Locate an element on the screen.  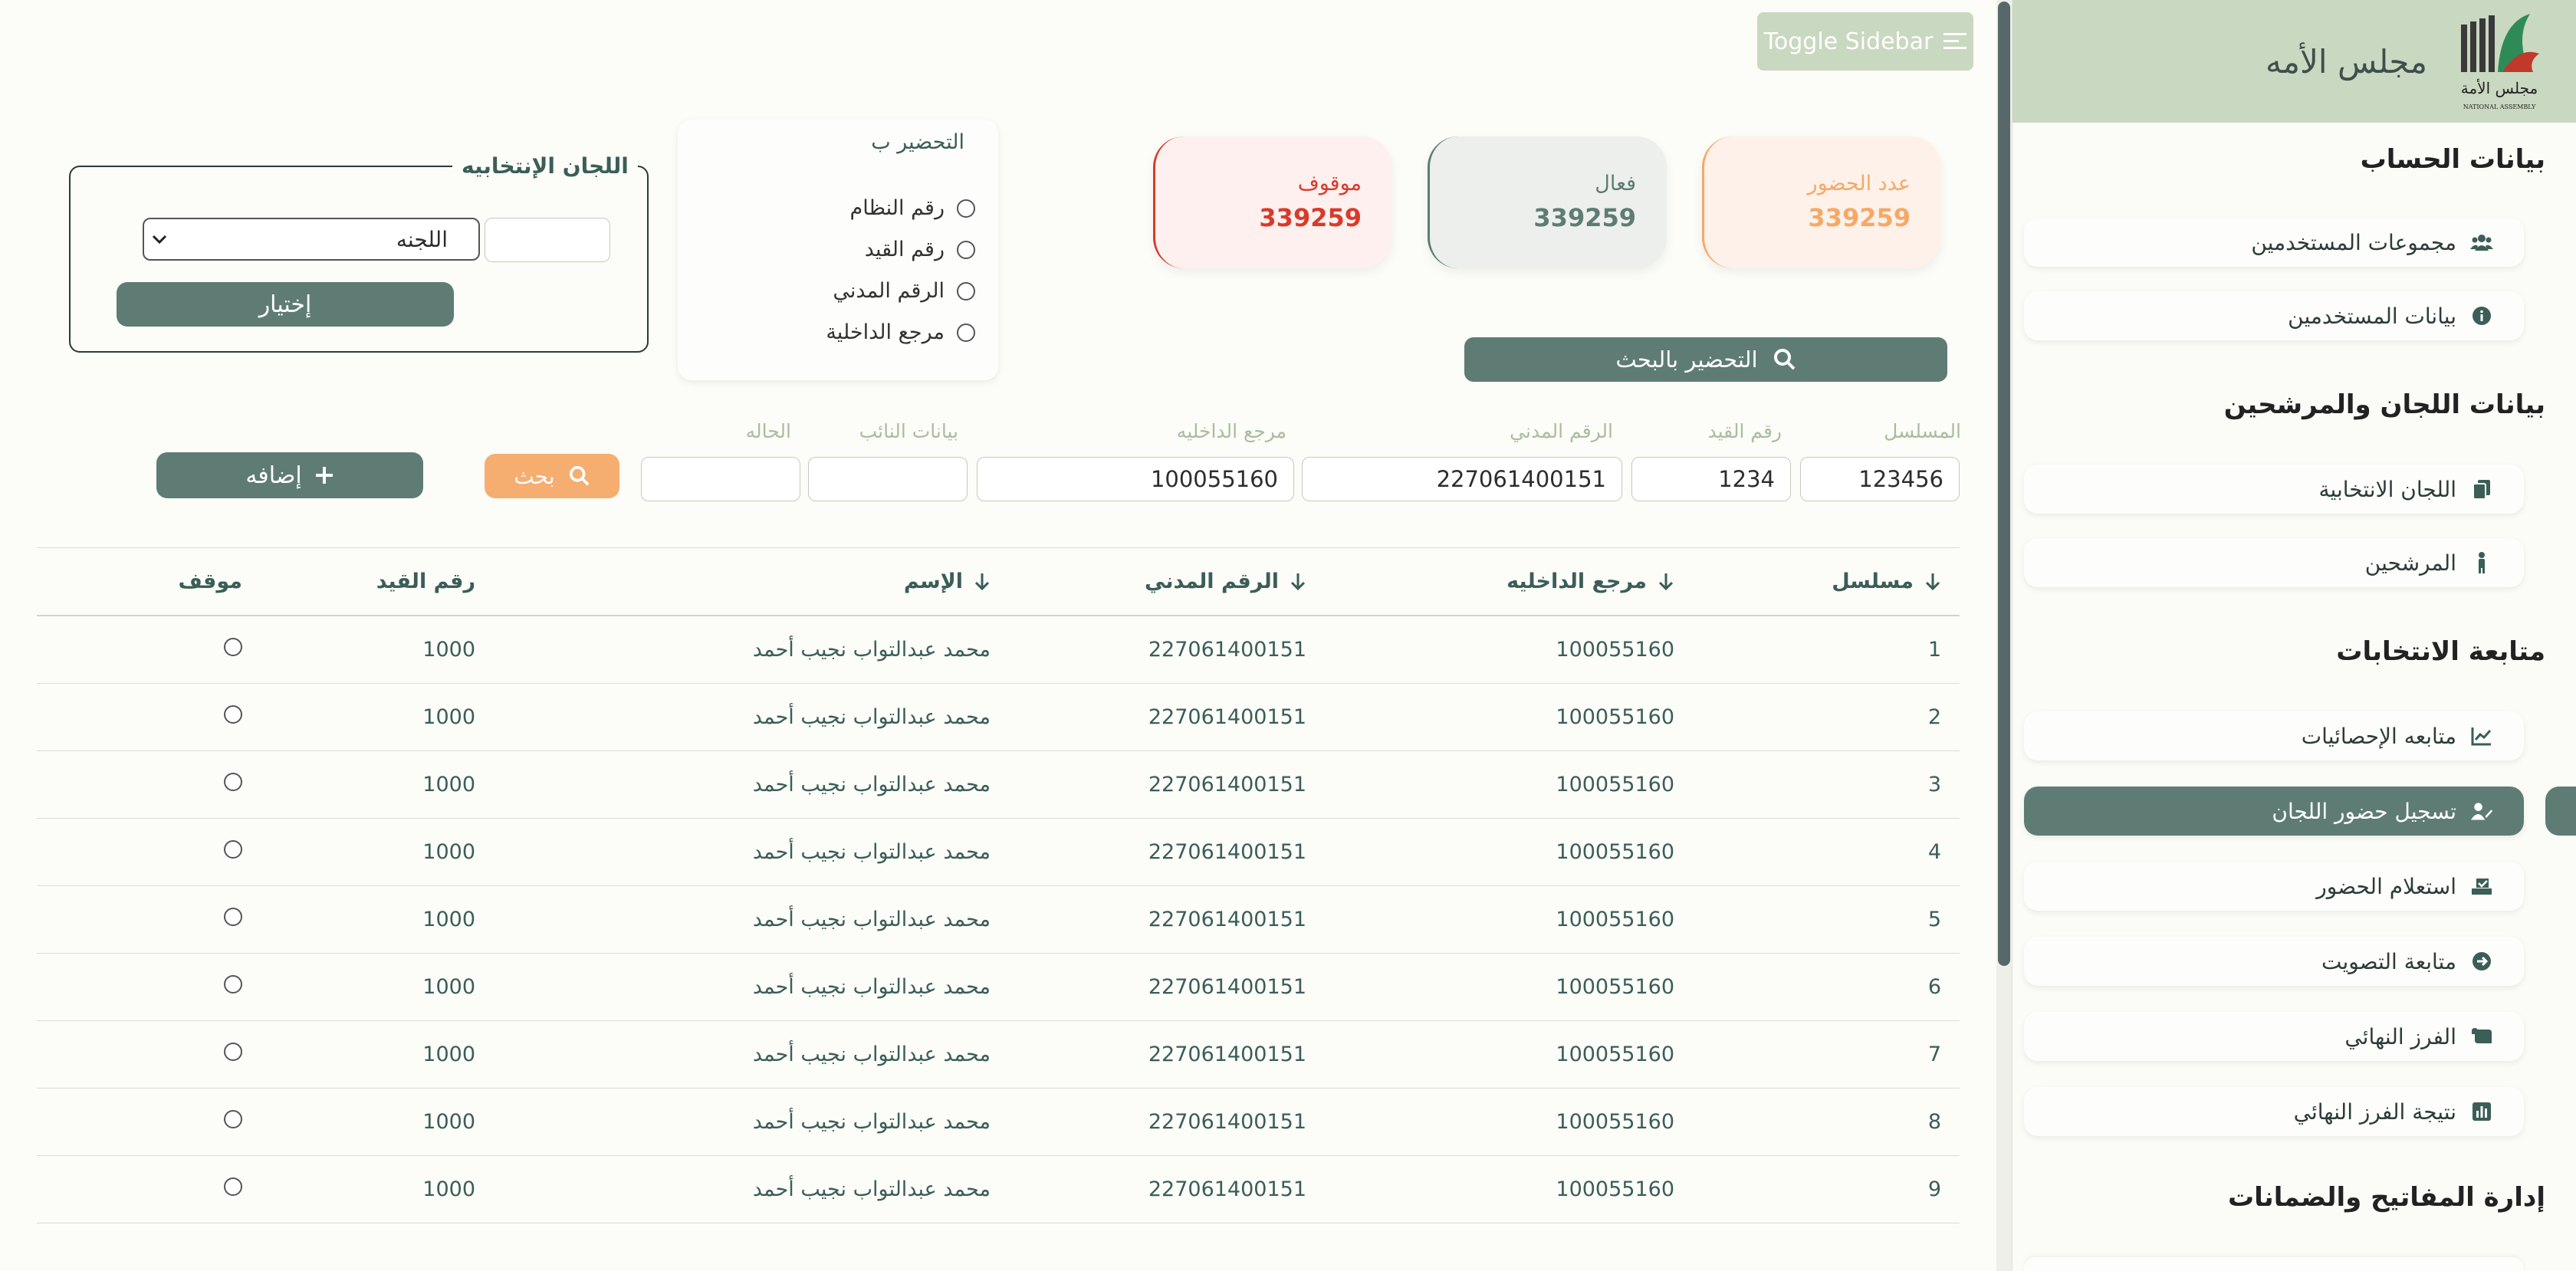
add-button: إضافه is located at coordinates (290, 475).